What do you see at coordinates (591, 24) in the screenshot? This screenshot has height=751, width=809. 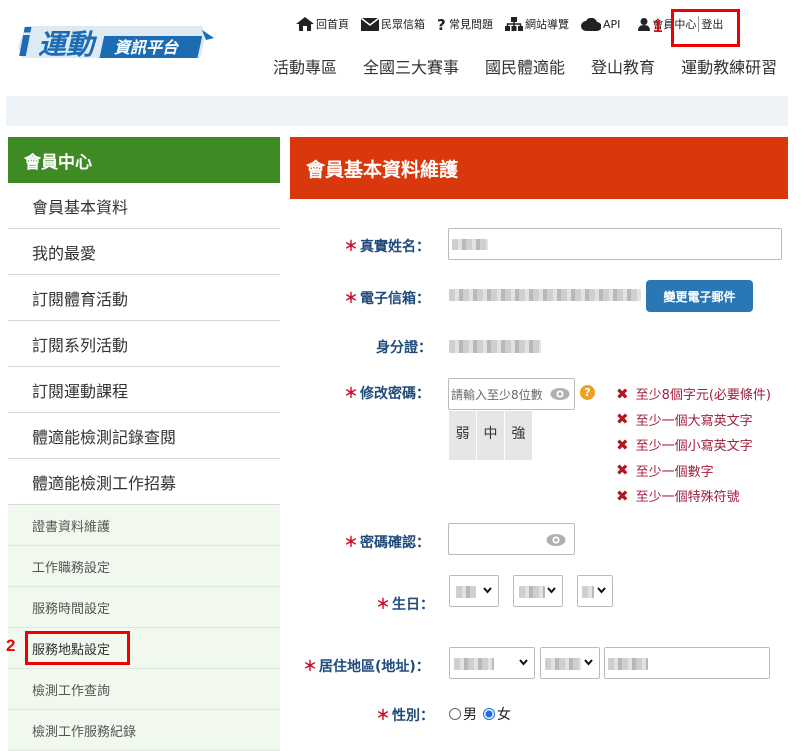 I see `cloud-icon` at bounding box center [591, 24].